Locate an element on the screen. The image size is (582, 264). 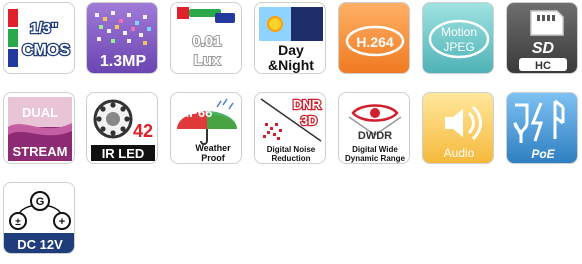
lux-value-text: 0.01 is located at coordinates (206, 41).